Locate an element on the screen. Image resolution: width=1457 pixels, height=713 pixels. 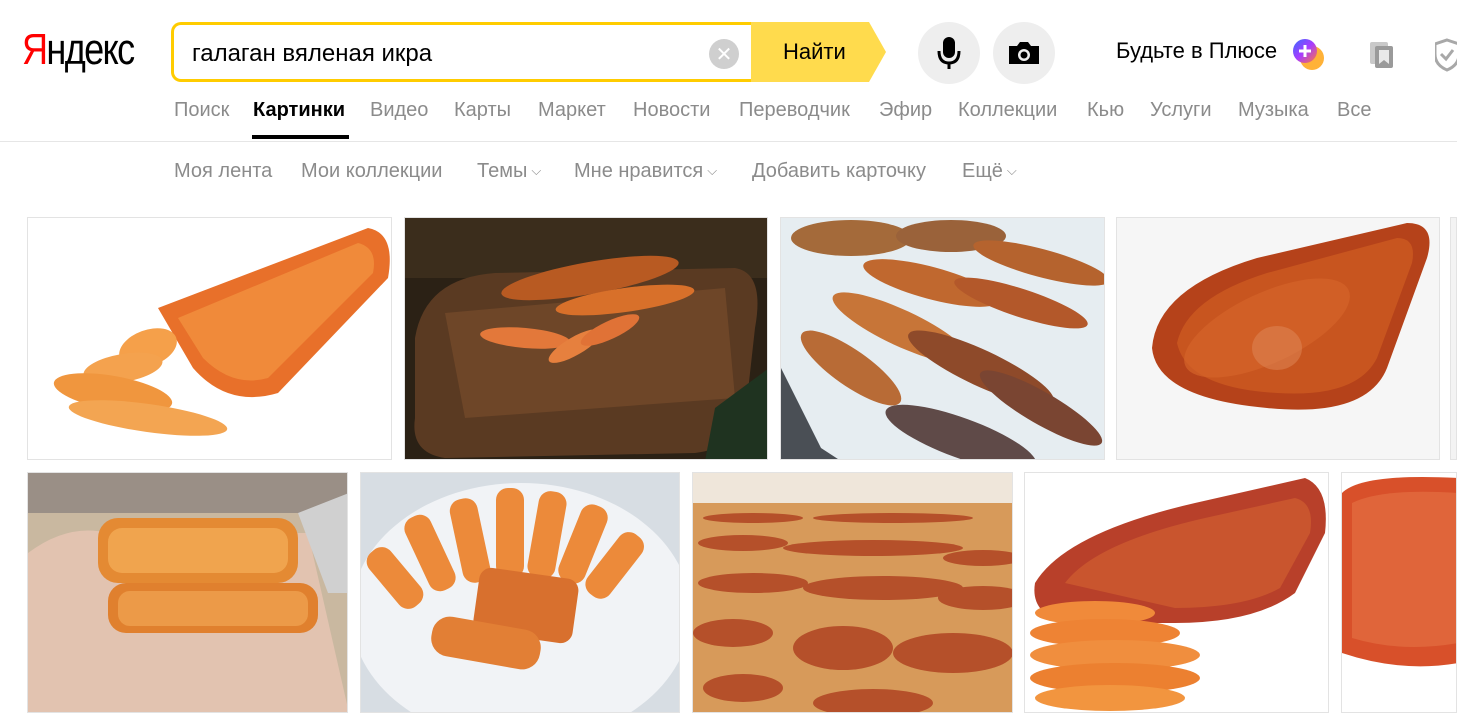
nav-item-music: Музыка is located at coordinates (1273, 110).